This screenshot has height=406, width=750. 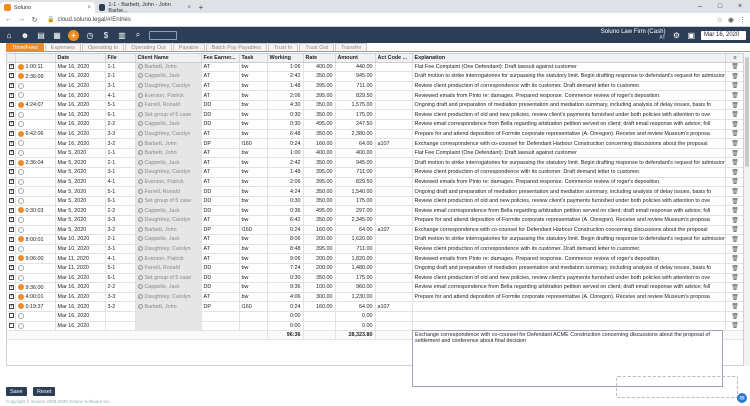 I want to click on timer-cell: 4:24:07, so click(x=35, y=105).